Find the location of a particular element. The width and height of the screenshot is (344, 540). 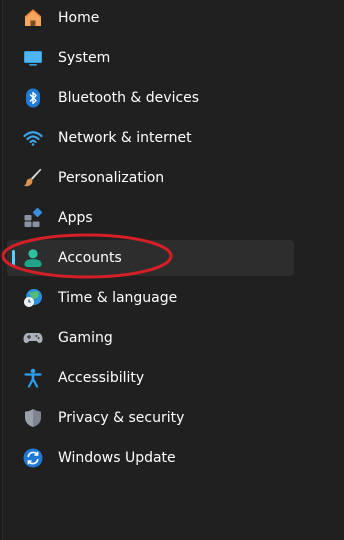

nav-label: Accounts is located at coordinates (90, 258).